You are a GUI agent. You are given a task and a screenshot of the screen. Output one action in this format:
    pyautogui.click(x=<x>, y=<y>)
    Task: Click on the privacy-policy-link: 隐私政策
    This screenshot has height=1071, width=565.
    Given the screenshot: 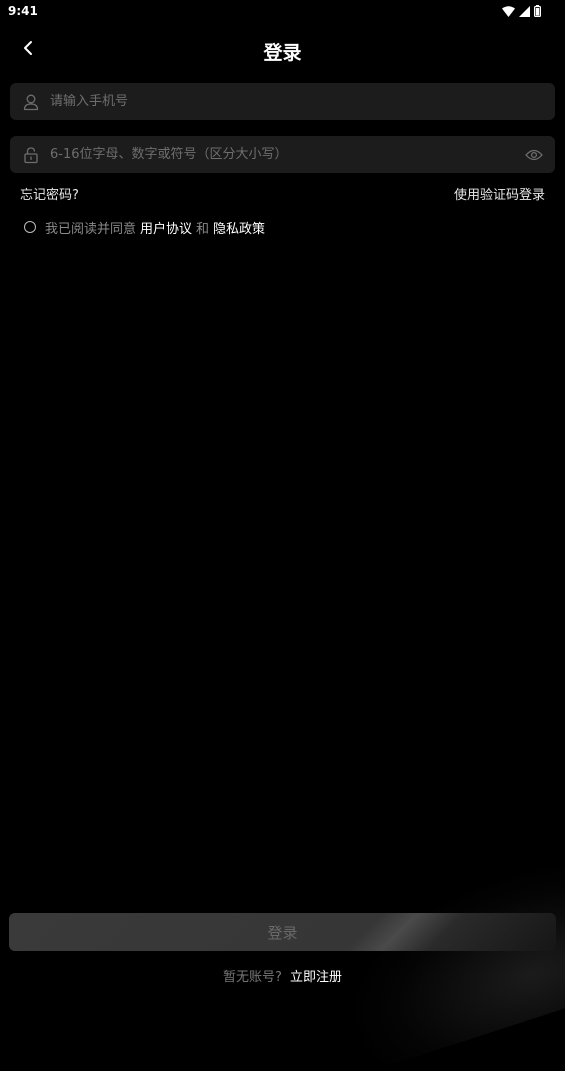 What is the action you would take?
    pyautogui.click(x=239, y=227)
    